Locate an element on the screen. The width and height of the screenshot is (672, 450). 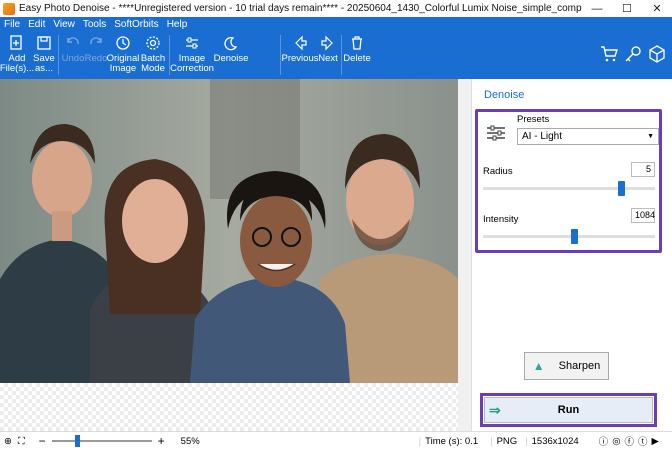
previous-button: Previous is located at coordinates (300, 47).